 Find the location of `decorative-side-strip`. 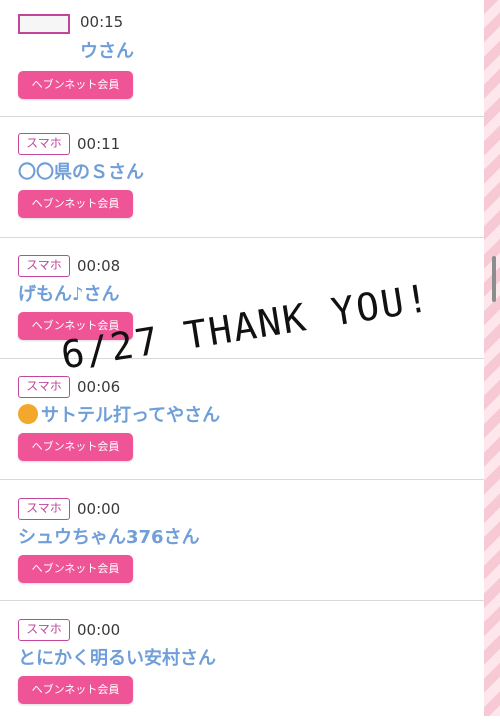

decorative-side-strip is located at coordinates (492, 358).